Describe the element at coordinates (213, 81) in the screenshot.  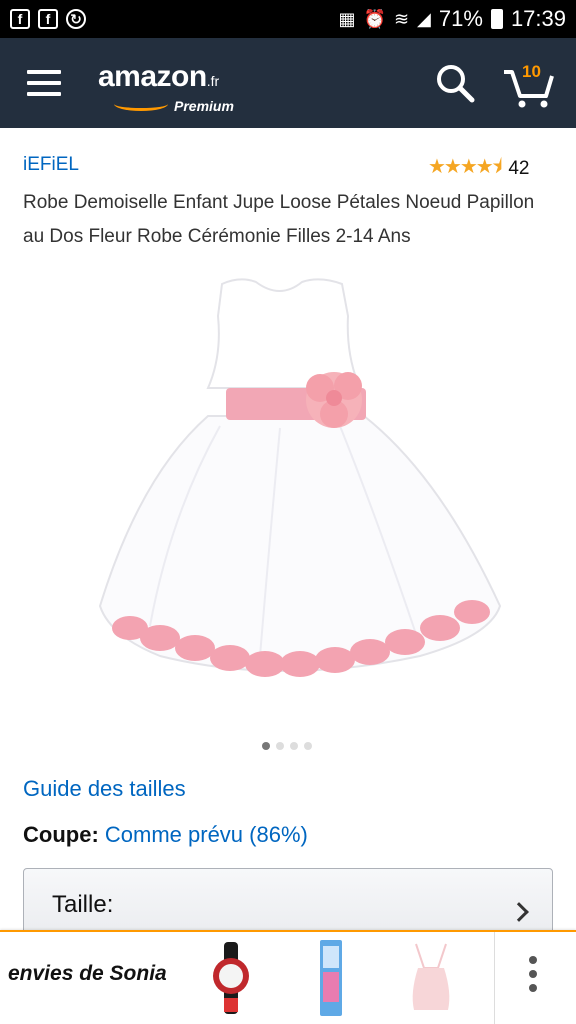
I see `logo-tld: .fr` at that location.